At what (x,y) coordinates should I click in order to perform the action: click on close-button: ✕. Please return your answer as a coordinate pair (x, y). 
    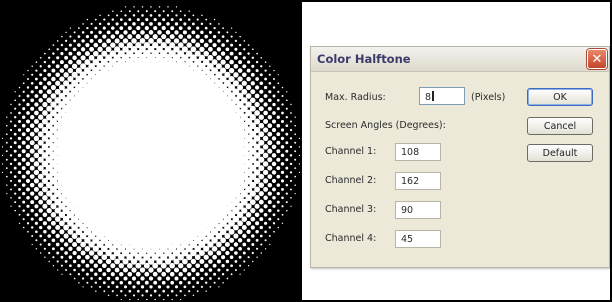
    Looking at the image, I should click on (597, 59).